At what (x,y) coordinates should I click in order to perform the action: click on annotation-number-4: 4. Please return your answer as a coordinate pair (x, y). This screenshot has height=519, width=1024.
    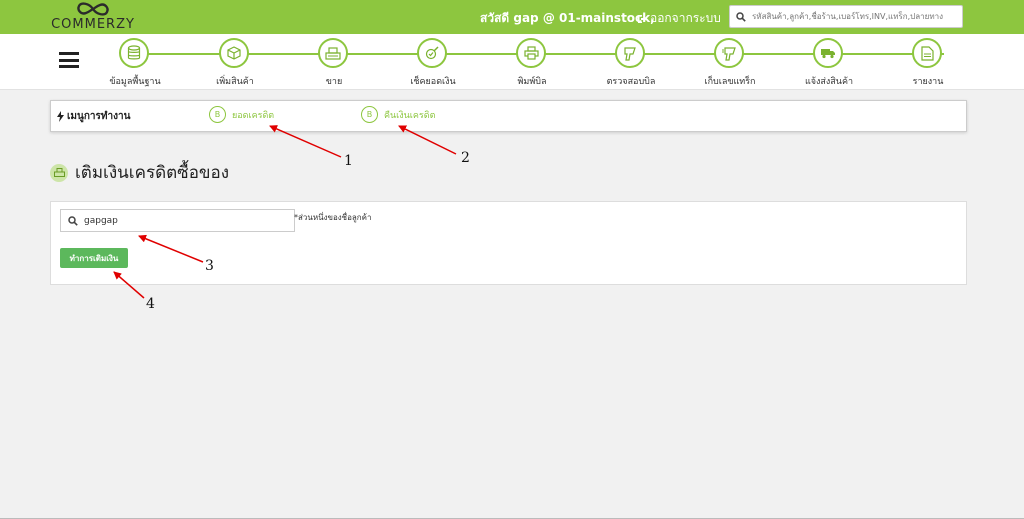
    Looking at the image, I should click on (150, 304).